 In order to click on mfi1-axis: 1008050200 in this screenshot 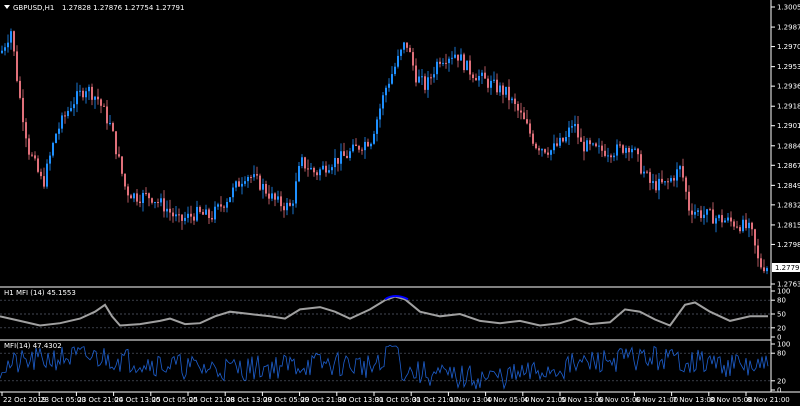, I will do `click(780, 315)`.